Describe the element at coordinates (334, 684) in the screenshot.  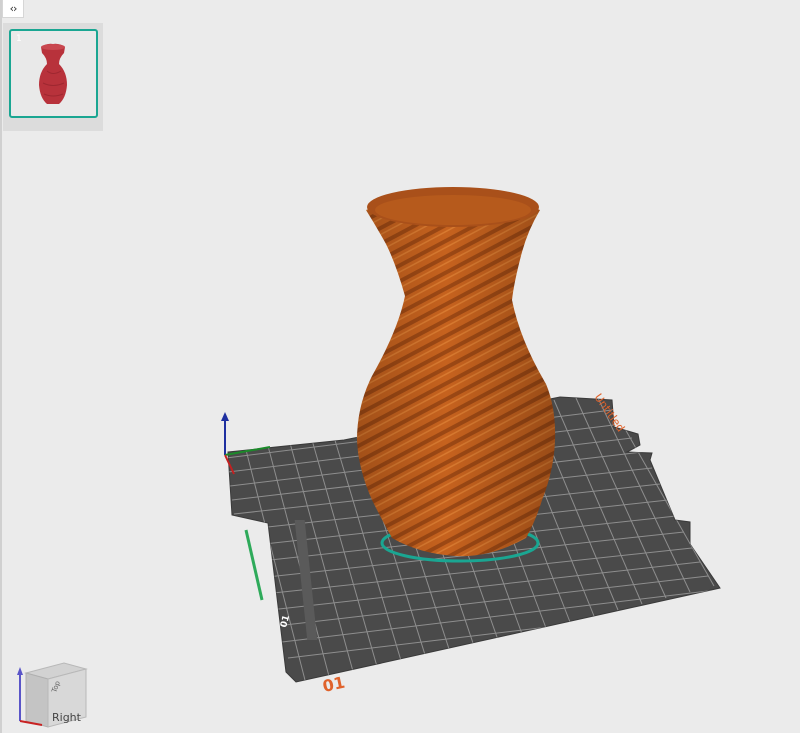
I see `plate-front-number: 01` at that location.